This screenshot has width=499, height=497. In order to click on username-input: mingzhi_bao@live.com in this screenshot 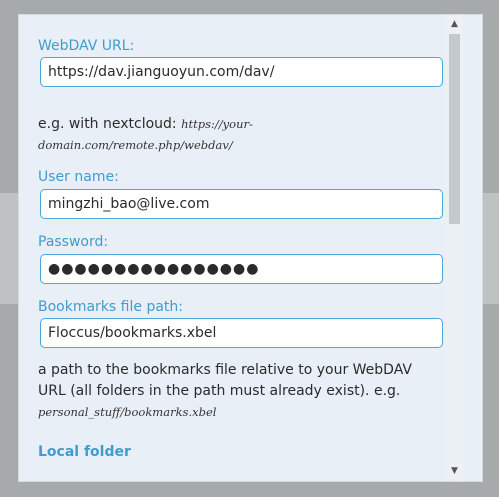, I will do `click(241, 204)`.